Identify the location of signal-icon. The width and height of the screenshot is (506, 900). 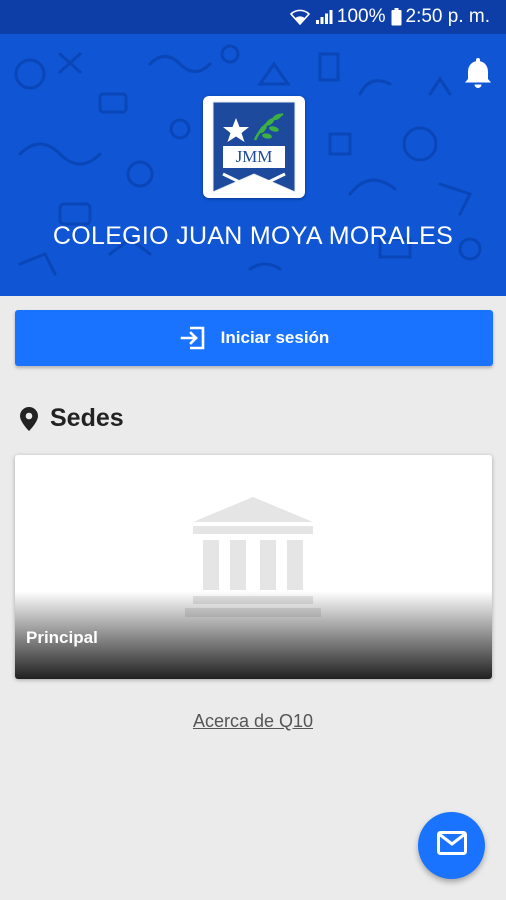
(324, 17).